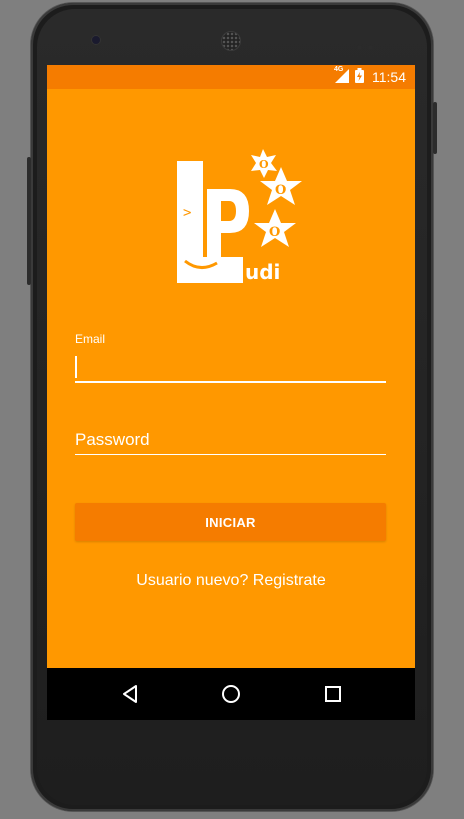 The height and width of the screenshot is (819, 464). Describe the element at coordinates (96, 40) in the screenshot. I see `front-camera` at that location.